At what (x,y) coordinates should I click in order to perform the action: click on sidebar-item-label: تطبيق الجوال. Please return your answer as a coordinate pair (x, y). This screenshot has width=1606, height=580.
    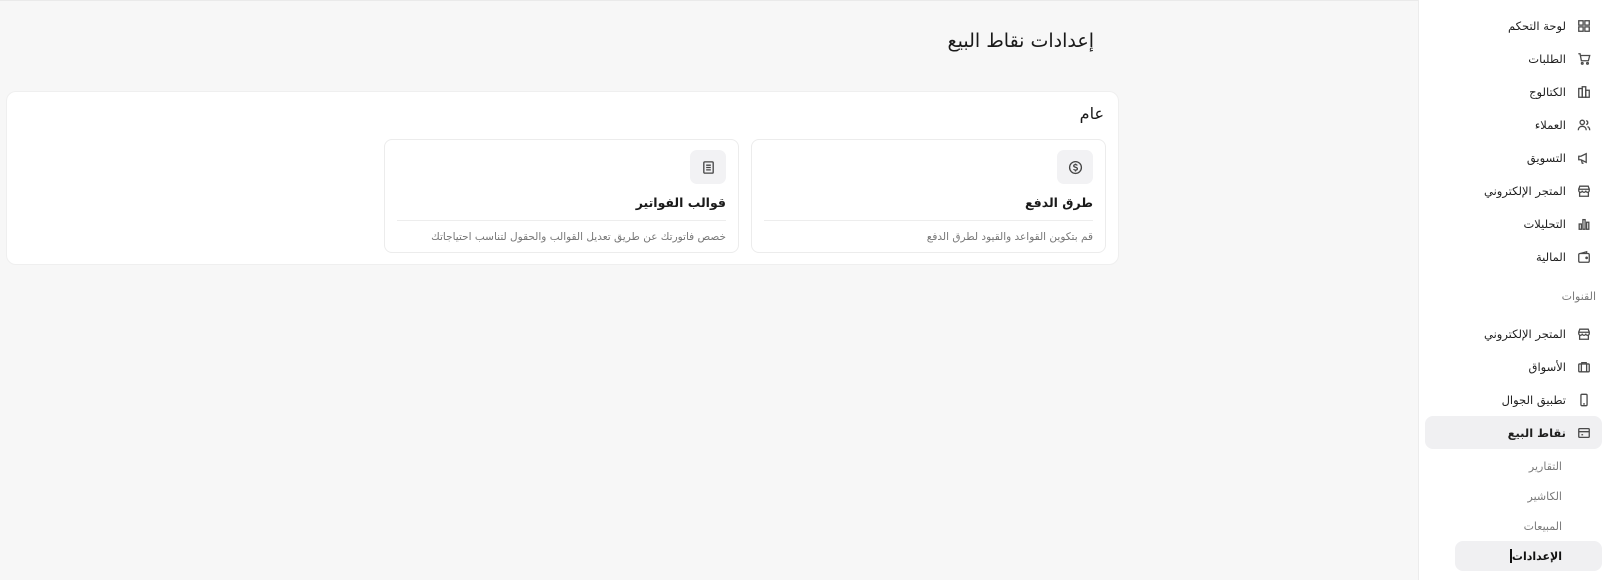
    Looking at the image, I should click on (1533, 399).